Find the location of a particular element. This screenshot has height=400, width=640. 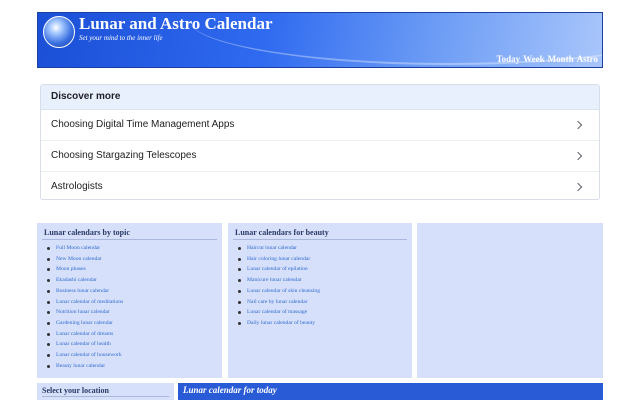

beauty-link: Haircut lunar calendar is located at coordinates (322, 248).